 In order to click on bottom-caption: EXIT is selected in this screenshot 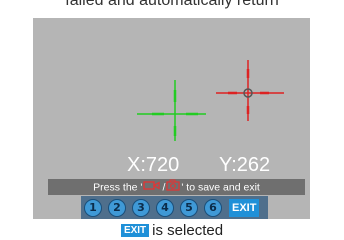, I will do `click(172, 230)`.